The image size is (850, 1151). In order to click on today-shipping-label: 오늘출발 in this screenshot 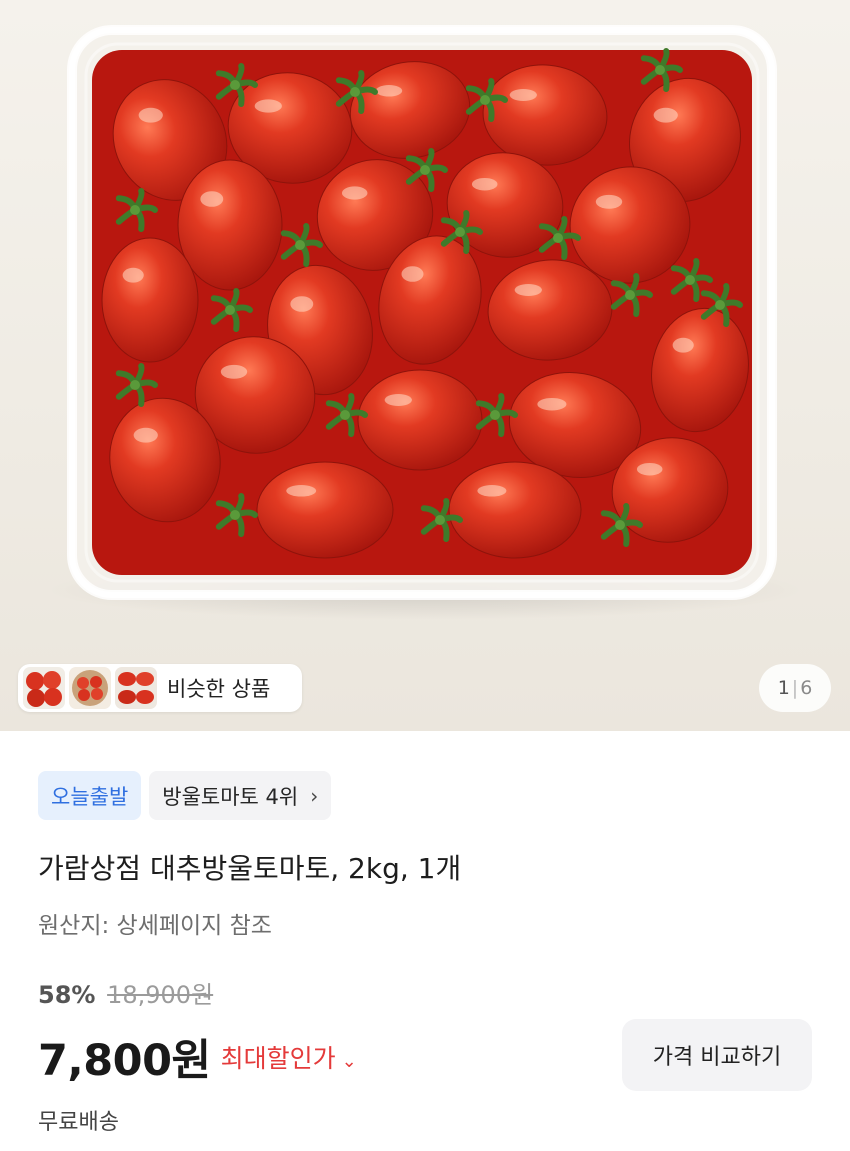, I will do `click(90, 796)`.